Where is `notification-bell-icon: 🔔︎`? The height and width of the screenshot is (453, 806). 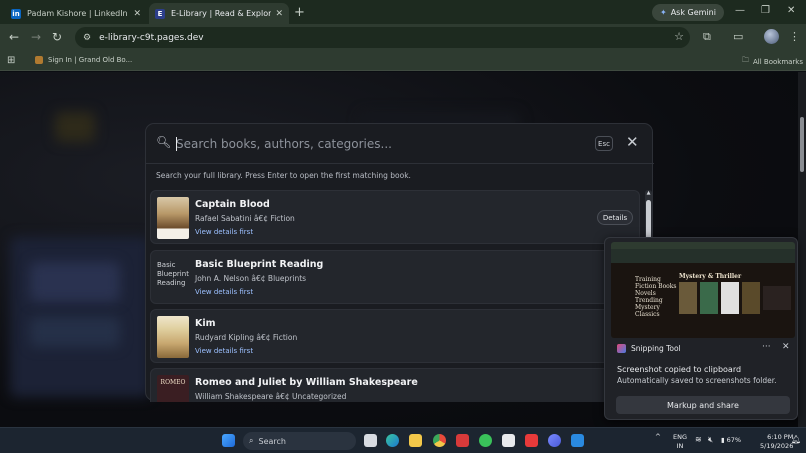
notification-bell-icon: 🔔︎ is located at coordinates (796, 439).